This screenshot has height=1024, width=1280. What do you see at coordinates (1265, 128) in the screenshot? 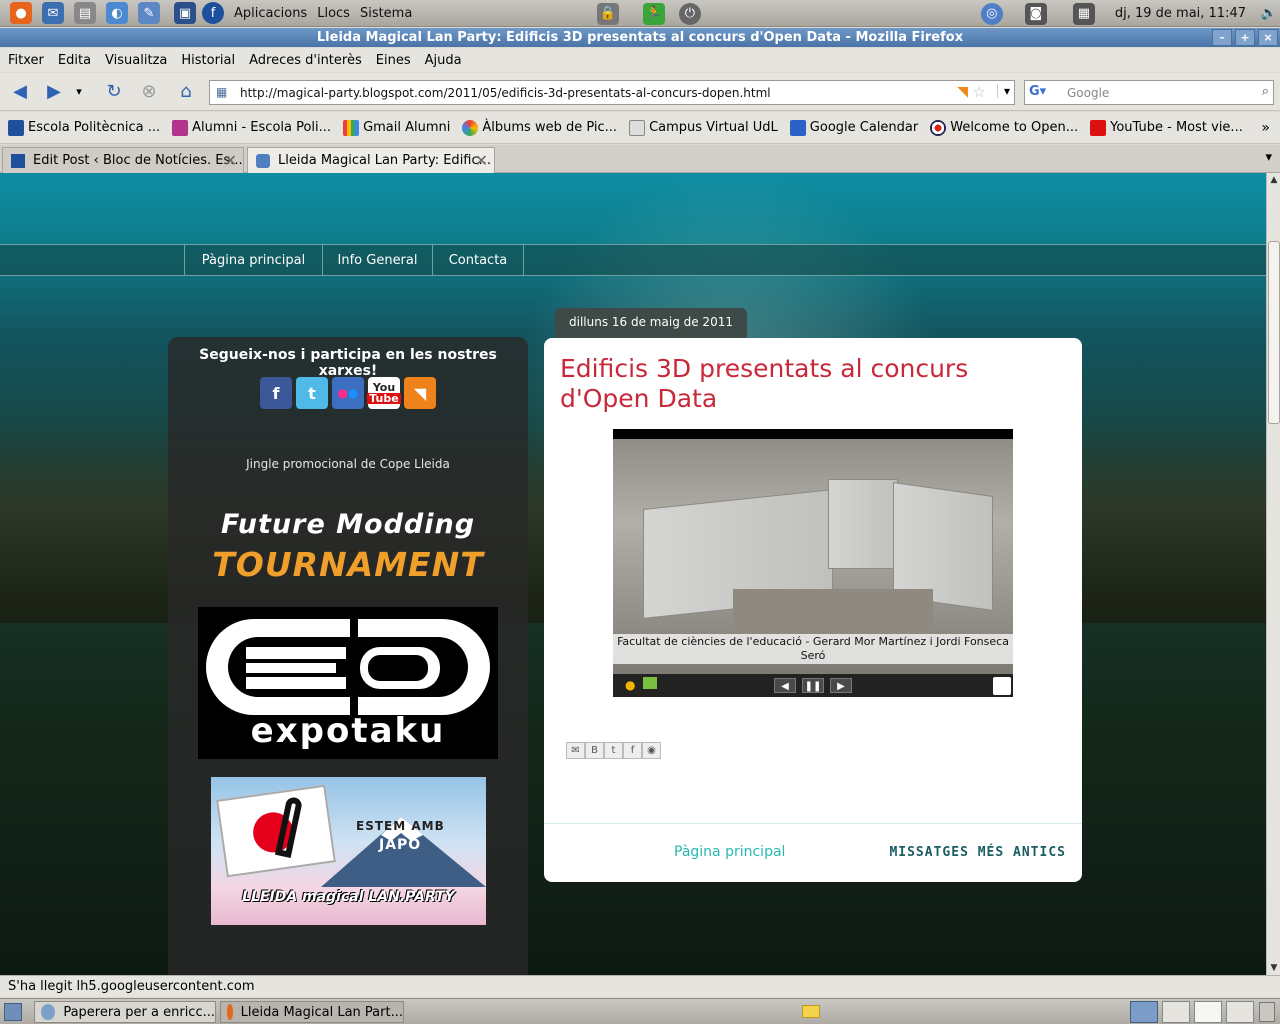
I see `bookmarks-overflow-icon: »` at bounding box center [1265, 128].